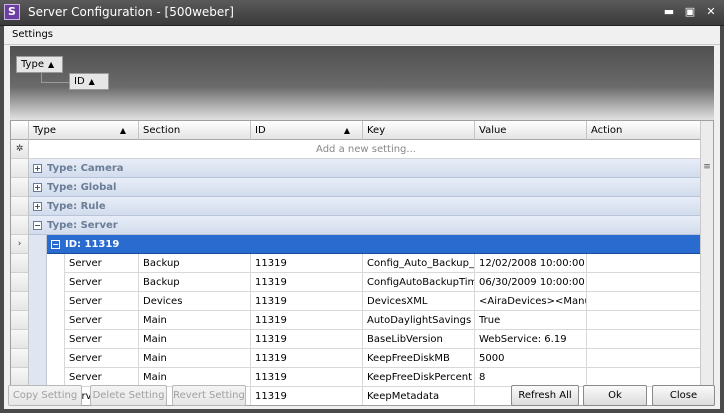 The image size is (724, 413). Describe the element at coordinates (690, 12) in the screenshot. I see `maximize-icon: ▣` at that location.